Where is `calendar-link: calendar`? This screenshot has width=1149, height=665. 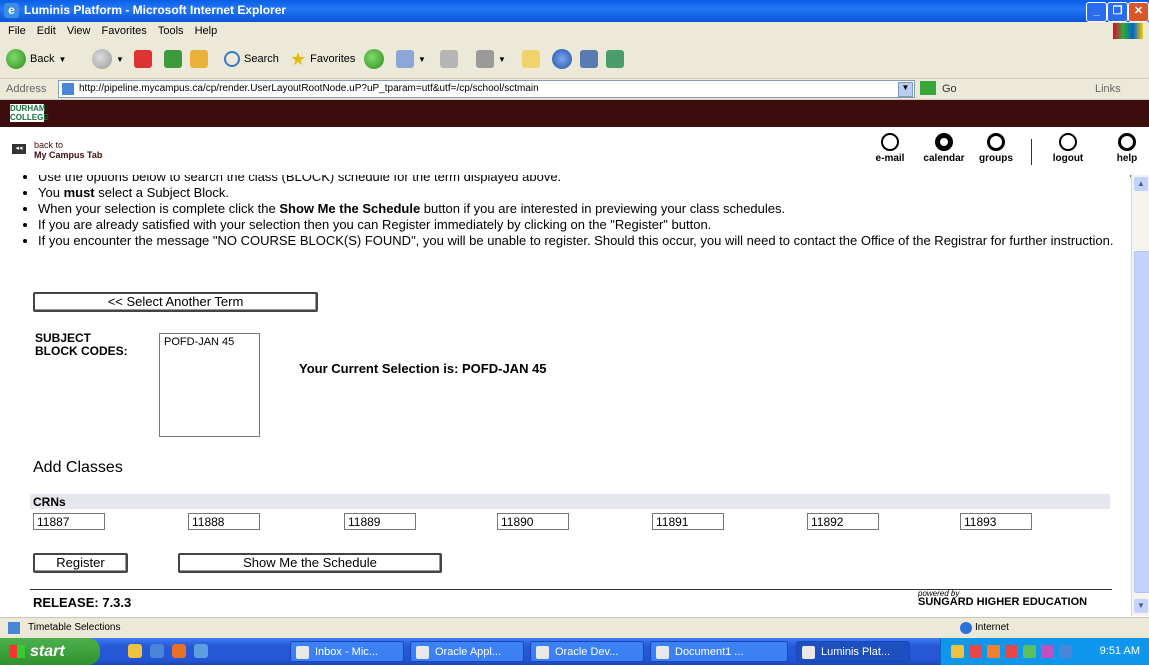 calendar-link: calendar is located at coordinates (944, 148).